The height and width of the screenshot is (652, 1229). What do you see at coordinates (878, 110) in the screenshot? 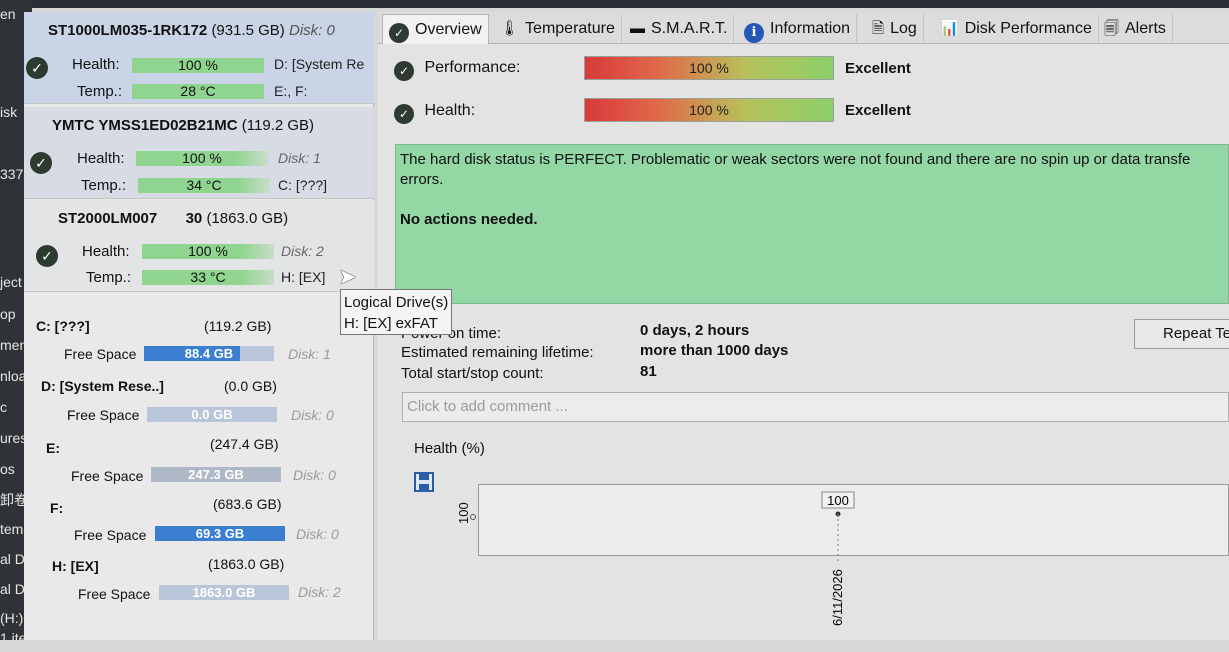
I see `health-rating: Excellent` at bounding box center [878, 110].